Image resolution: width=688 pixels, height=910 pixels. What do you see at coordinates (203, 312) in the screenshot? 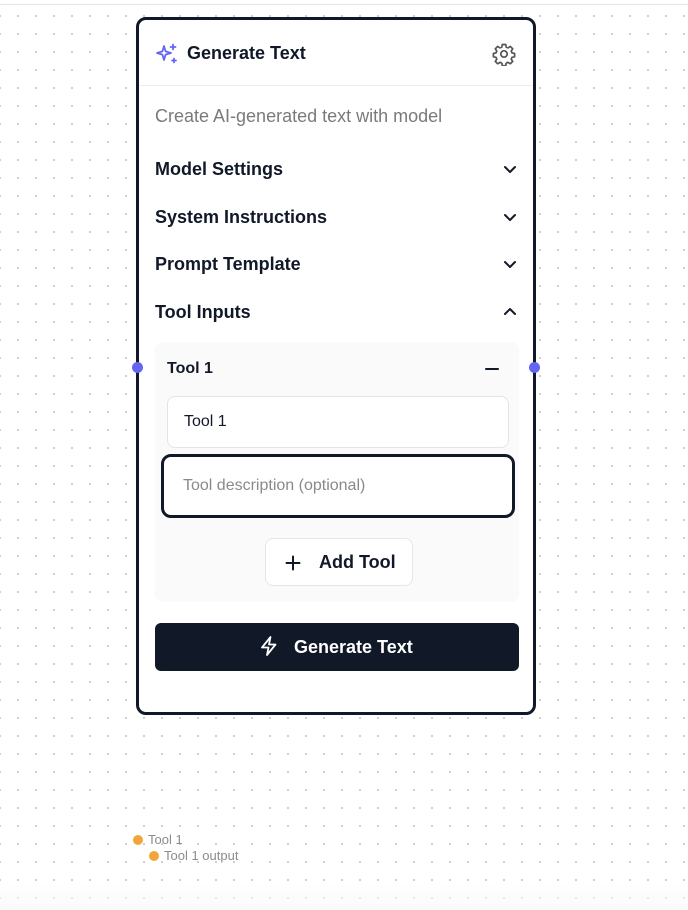
I see `section-label: Tool Inputs` at bounding box center [203, 312].